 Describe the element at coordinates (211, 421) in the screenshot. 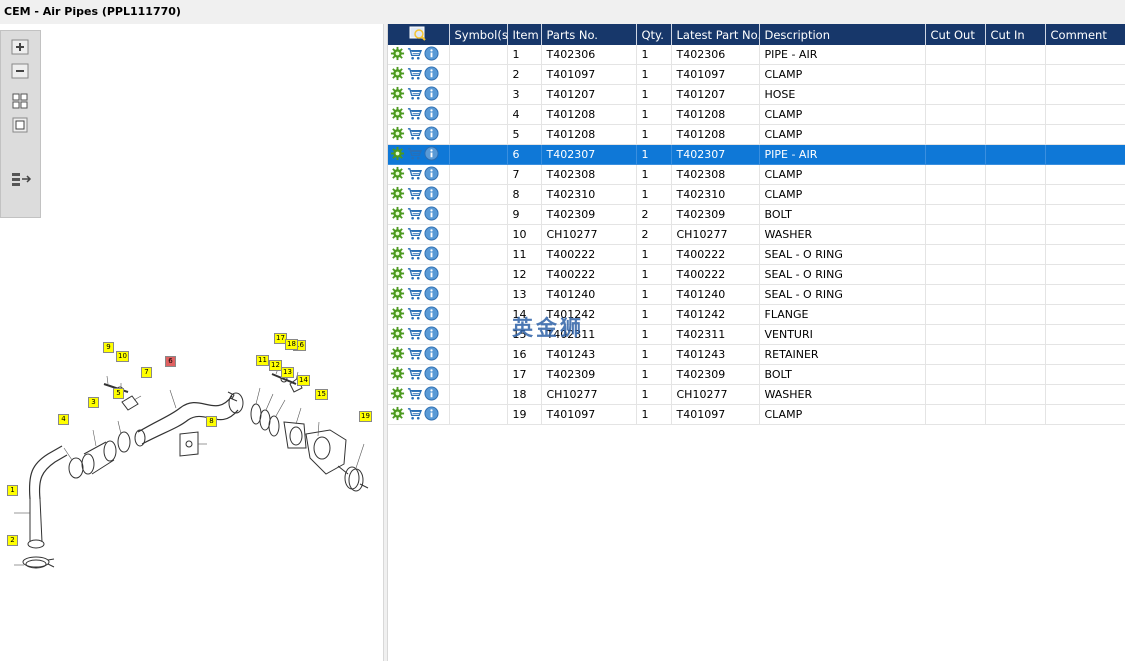

I see `callout-label: 8` at that location.